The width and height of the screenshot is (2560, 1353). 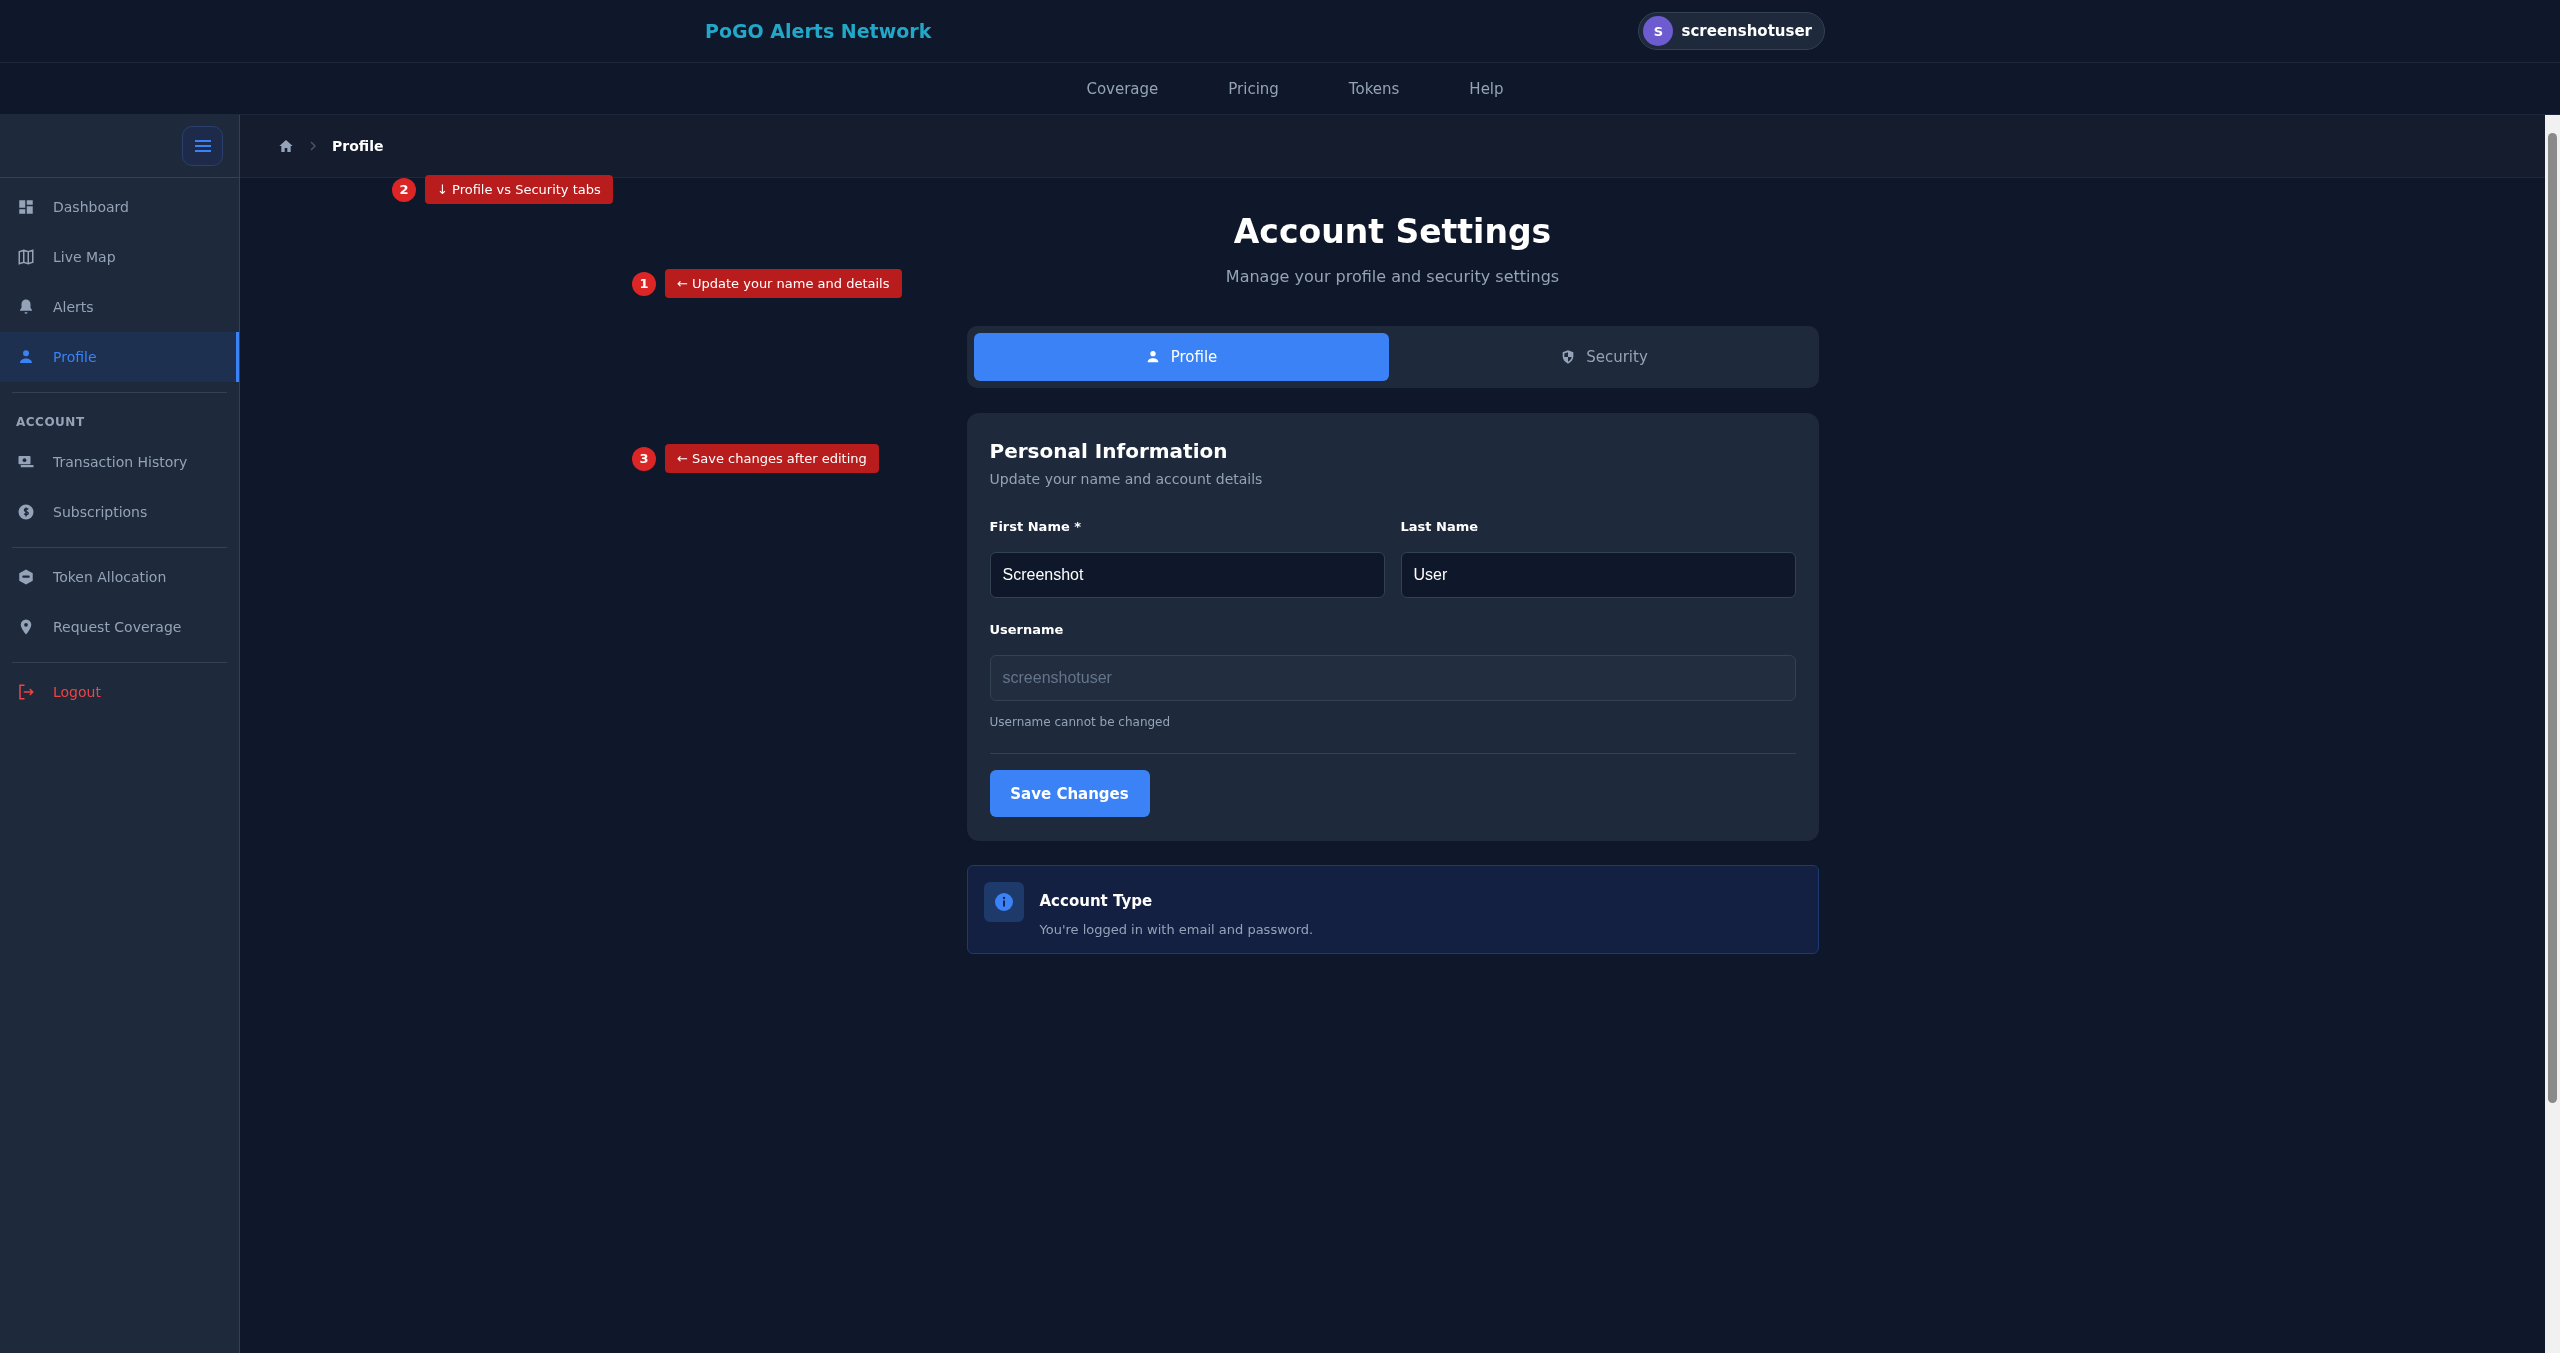 I want to click on dollar-icon, so click(x=26, y=512).